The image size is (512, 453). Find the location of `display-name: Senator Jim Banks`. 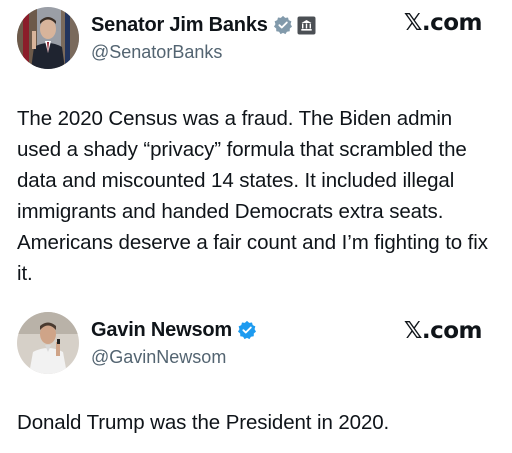

display-name: Senator Jim Banks is located at coordinates (179, 25).